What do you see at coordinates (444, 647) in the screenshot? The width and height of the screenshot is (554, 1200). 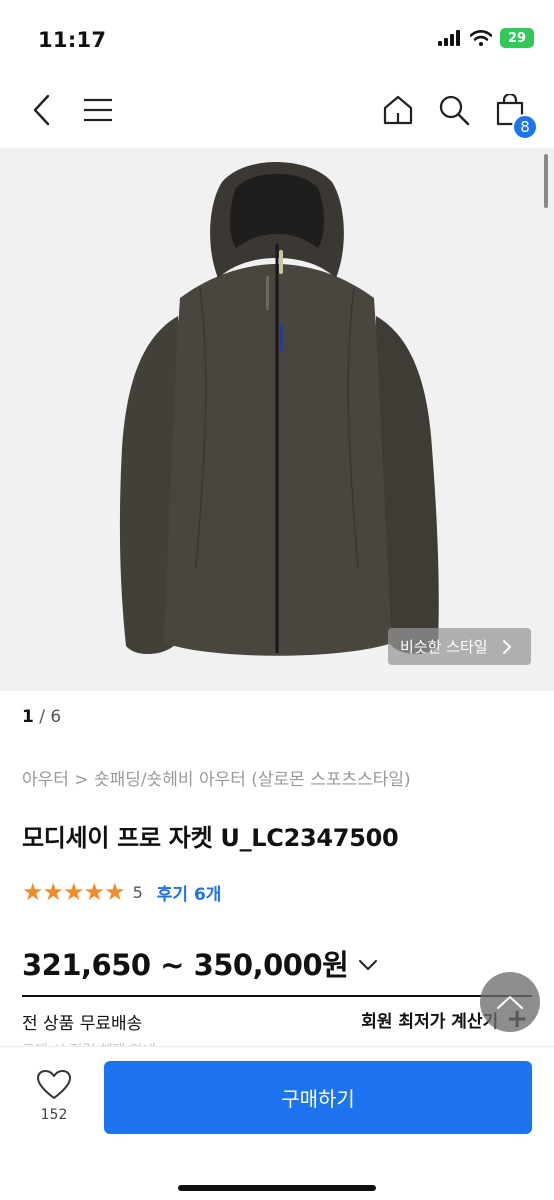 I see `similar-style-label: 비슷한 스타일` at bounding box center [444, 647].